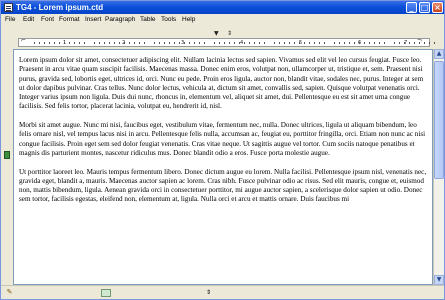 This screenshot has width=445, height=300. What do you see at coordinates (10, 20) in the screenshot?
I see `menu-file: File` at bounding box center [10, 20].